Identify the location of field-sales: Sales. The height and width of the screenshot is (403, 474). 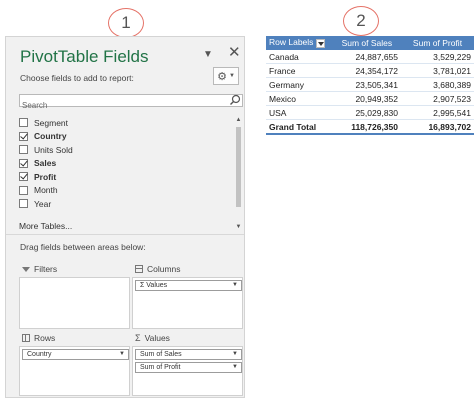
(37, 163).